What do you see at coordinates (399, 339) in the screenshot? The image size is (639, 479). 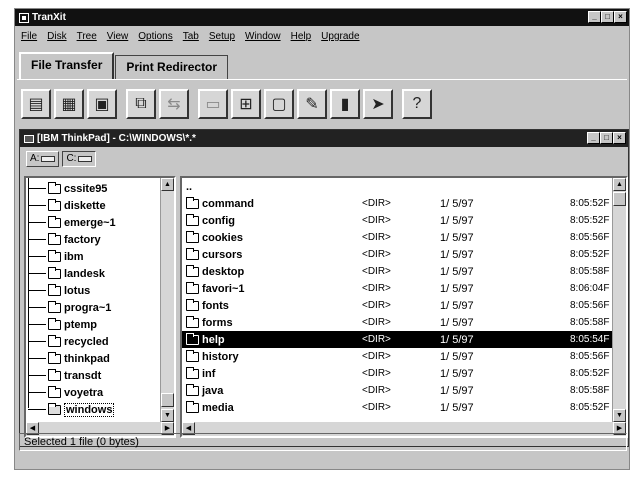 I see `file-row: help <DIR> 1/ 5/97 8:05:54F` at bounding box center [399, 339].